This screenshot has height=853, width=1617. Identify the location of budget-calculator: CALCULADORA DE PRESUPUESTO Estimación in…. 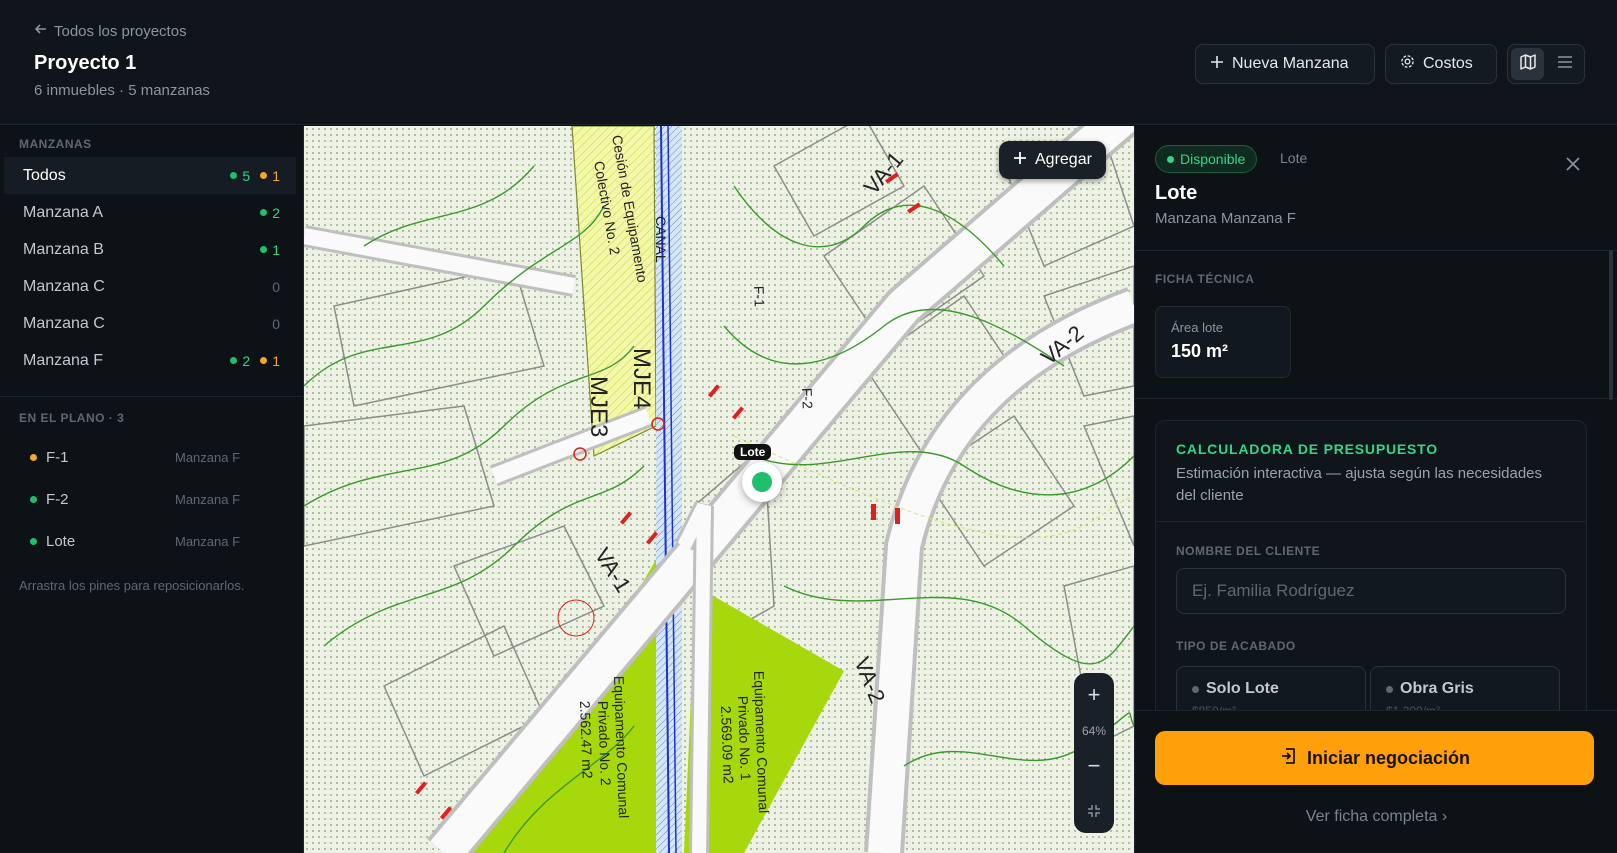
(1371, 580).